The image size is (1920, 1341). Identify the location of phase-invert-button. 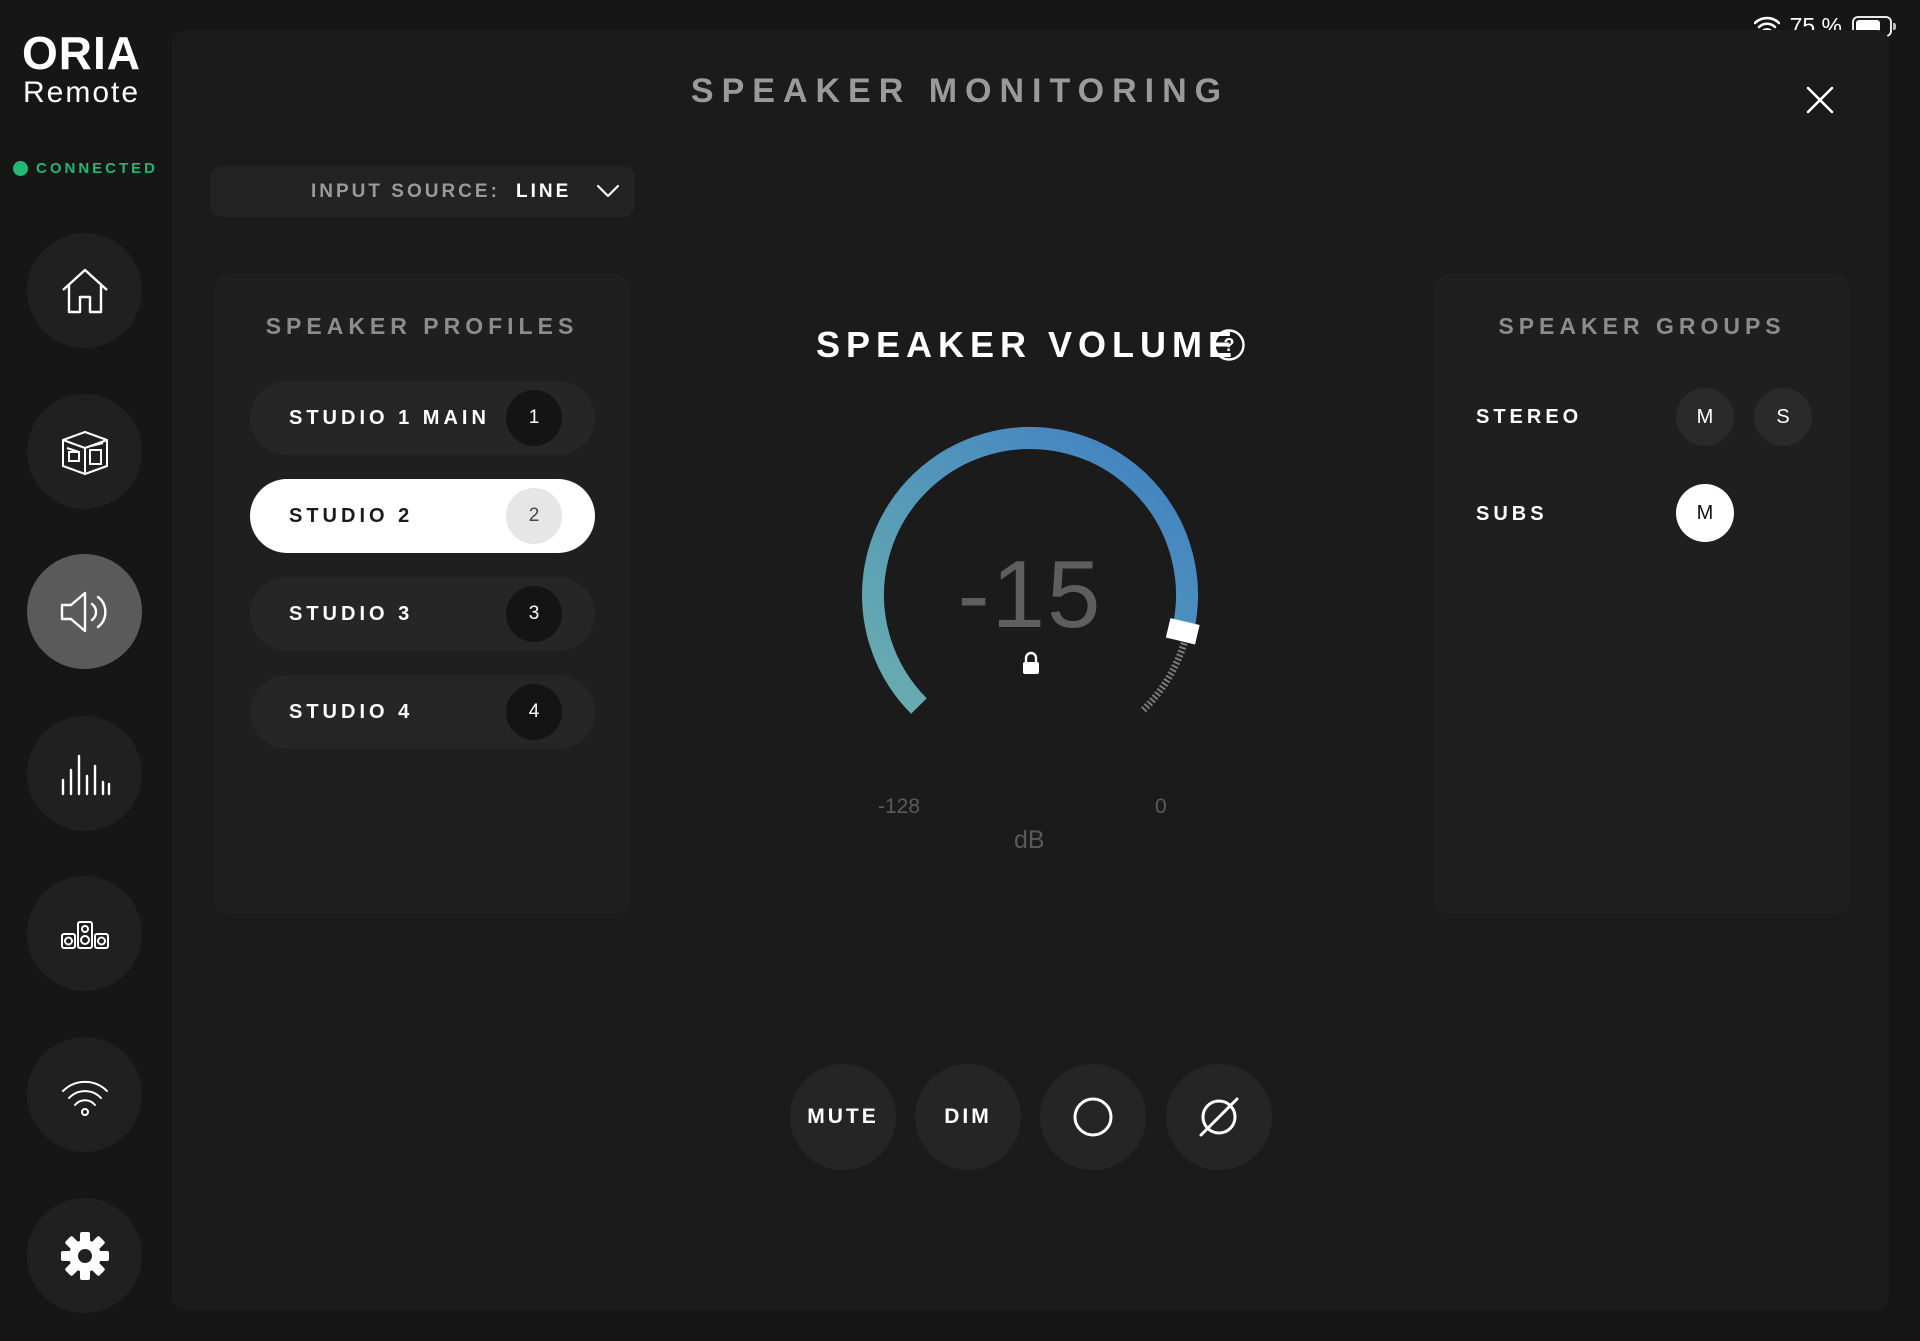
(1219, 1117).